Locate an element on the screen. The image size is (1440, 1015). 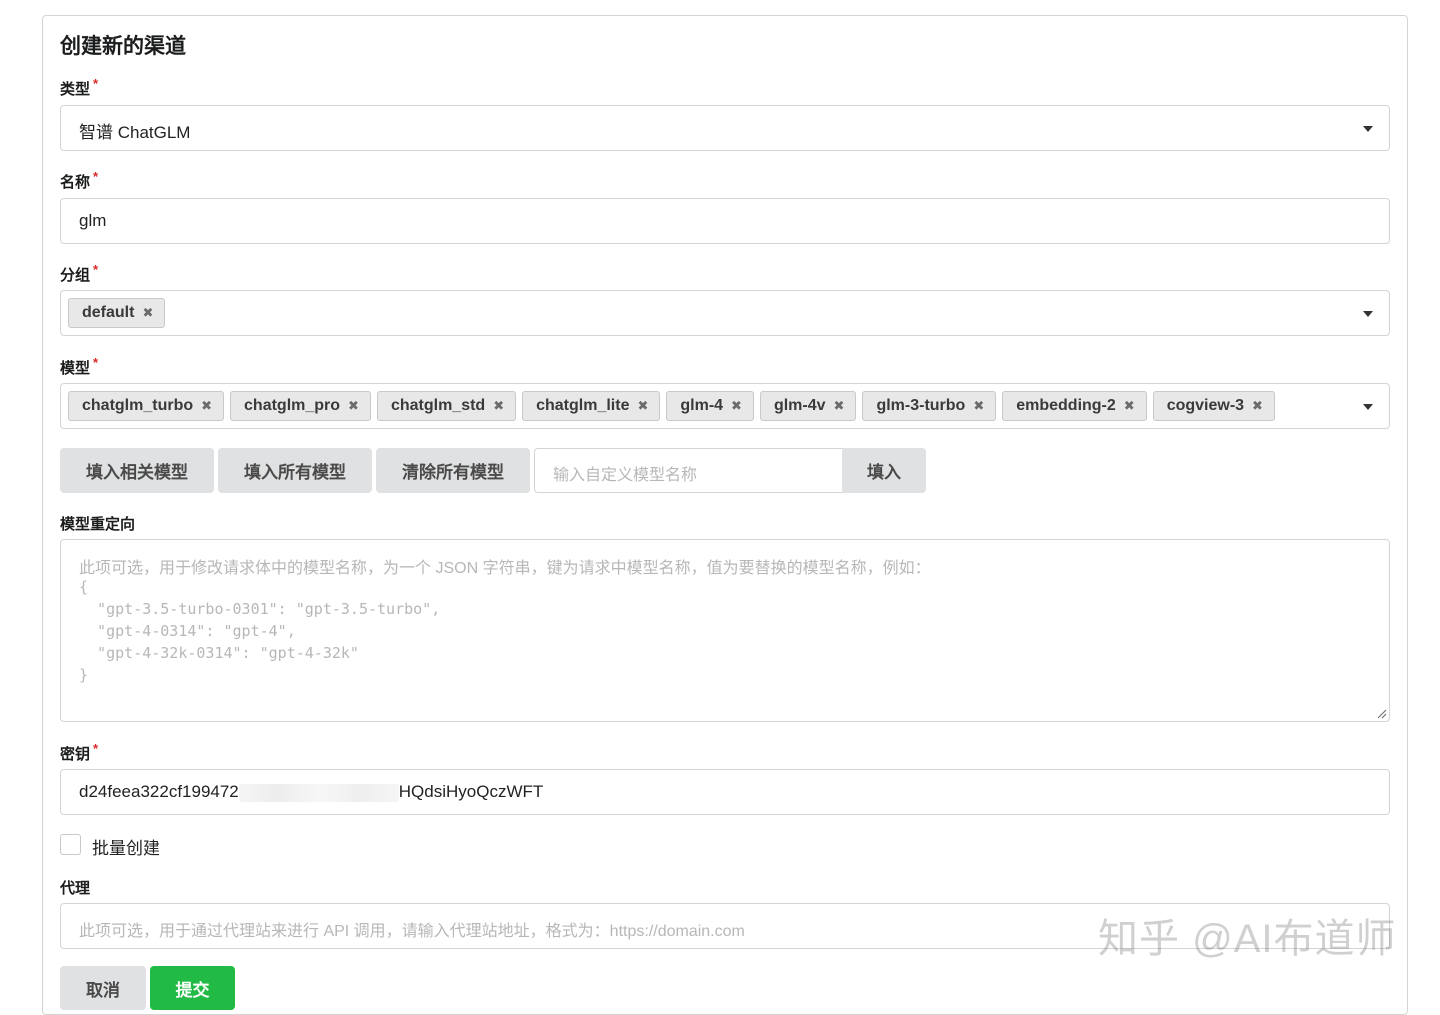
model-chip: embedding-2 ✖ is located at coordinates (1074, 406).